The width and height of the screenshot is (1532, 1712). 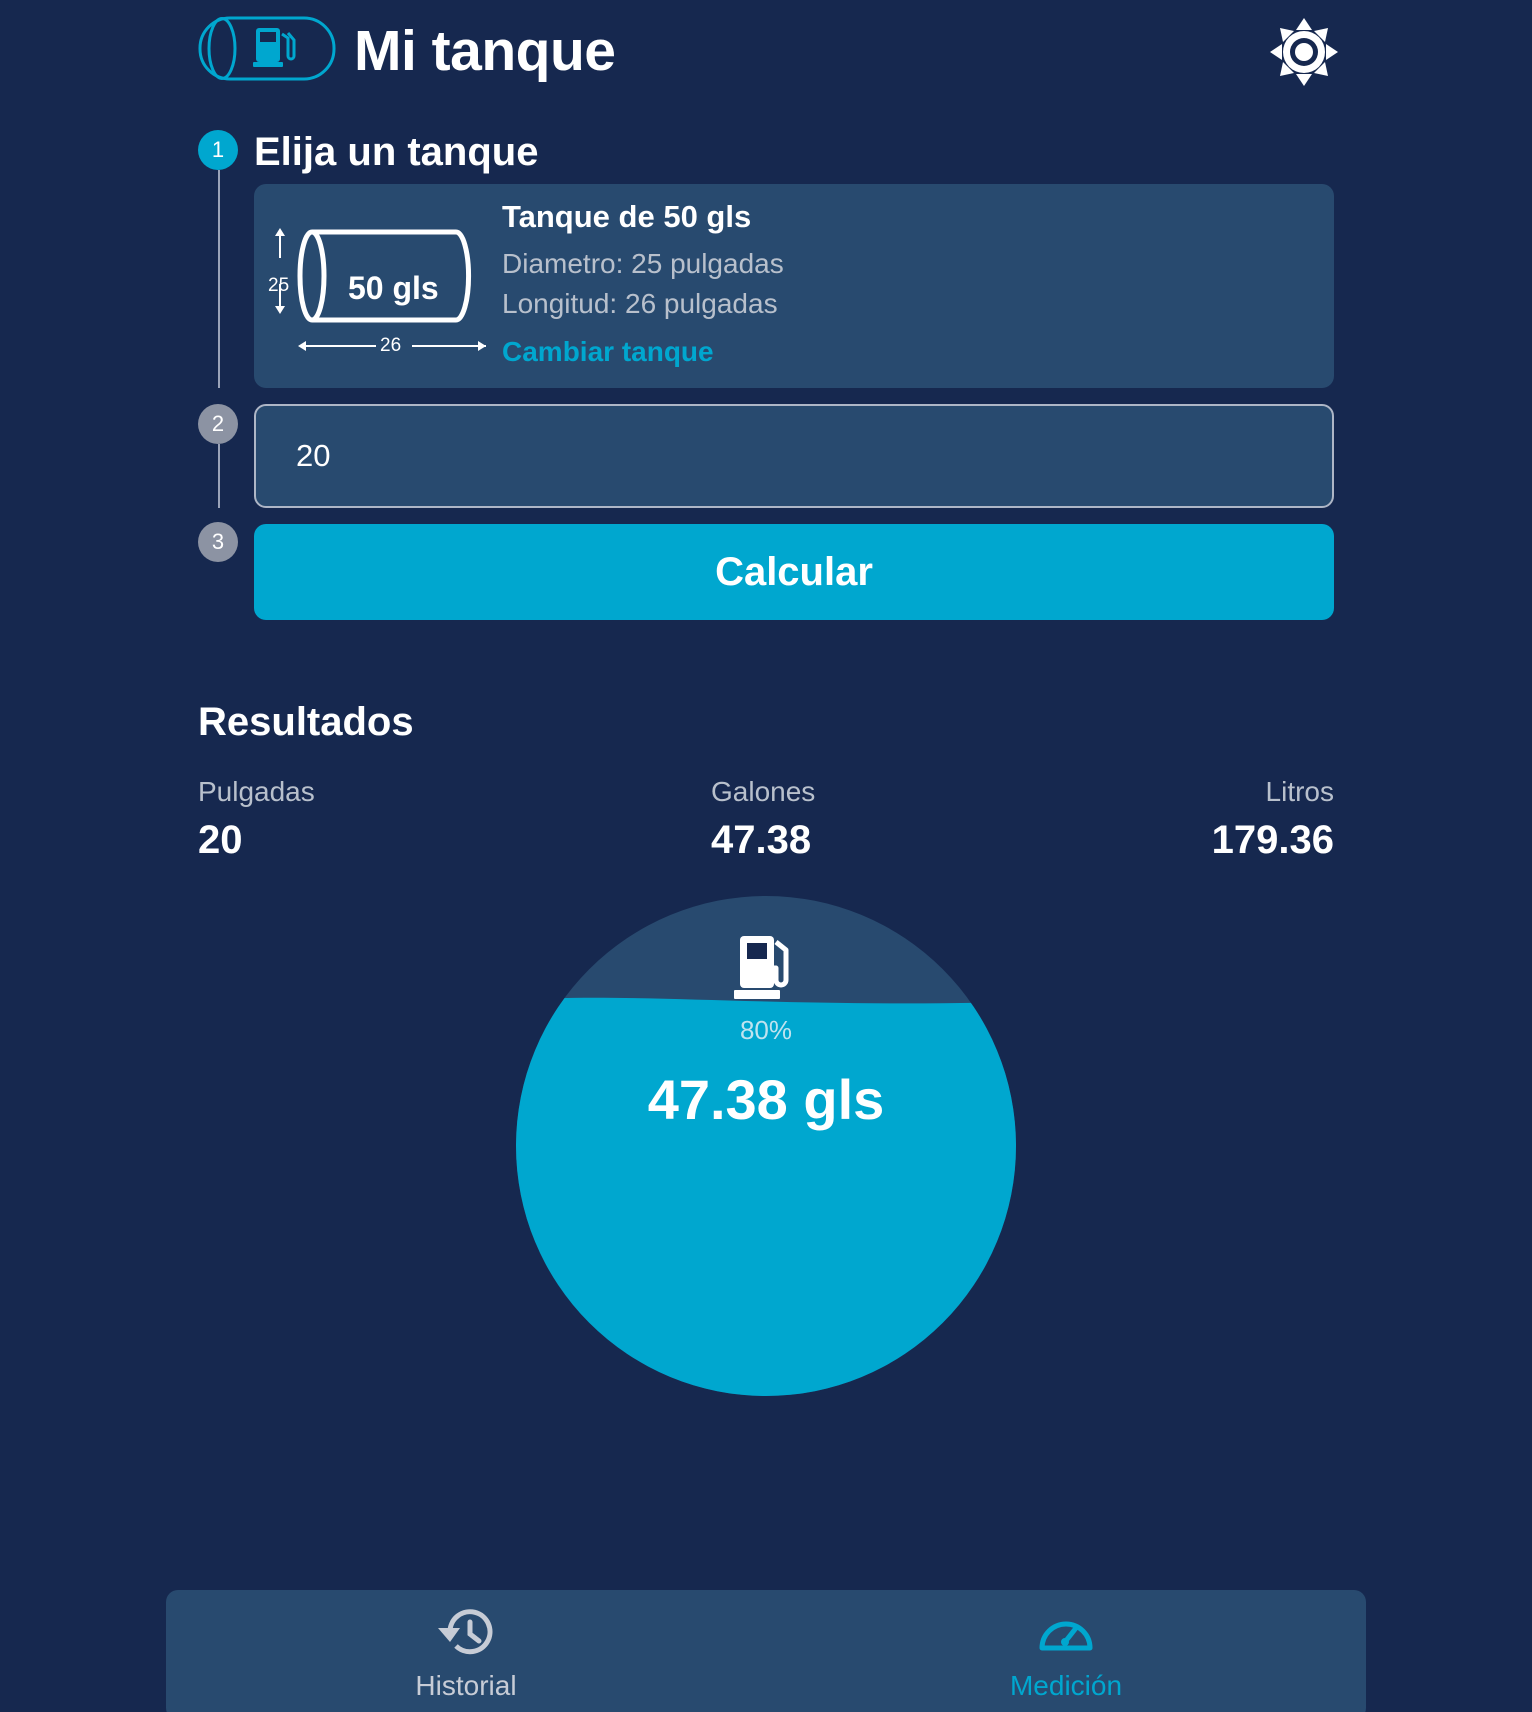 I want to click on calculate-button: Calcular, so click(x=794, y=572).